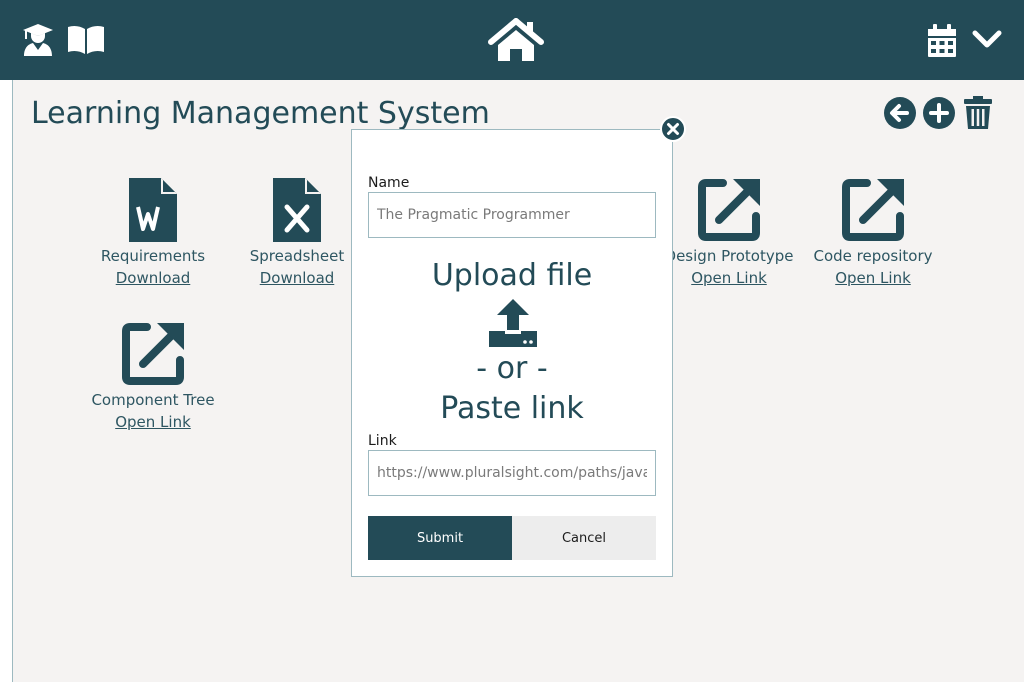 The image size is (1024, 682). I want to click on or-separator: - or -, so click(512, 368).